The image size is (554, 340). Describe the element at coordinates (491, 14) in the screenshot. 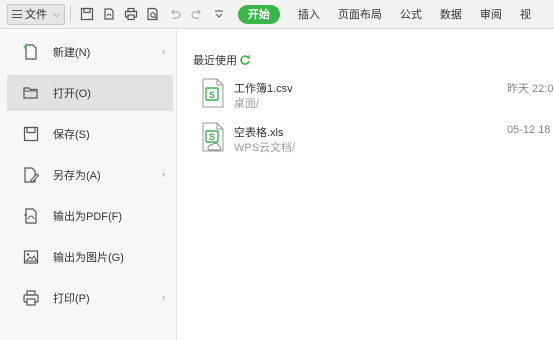

I see `tab-review: 审阅` at that location.